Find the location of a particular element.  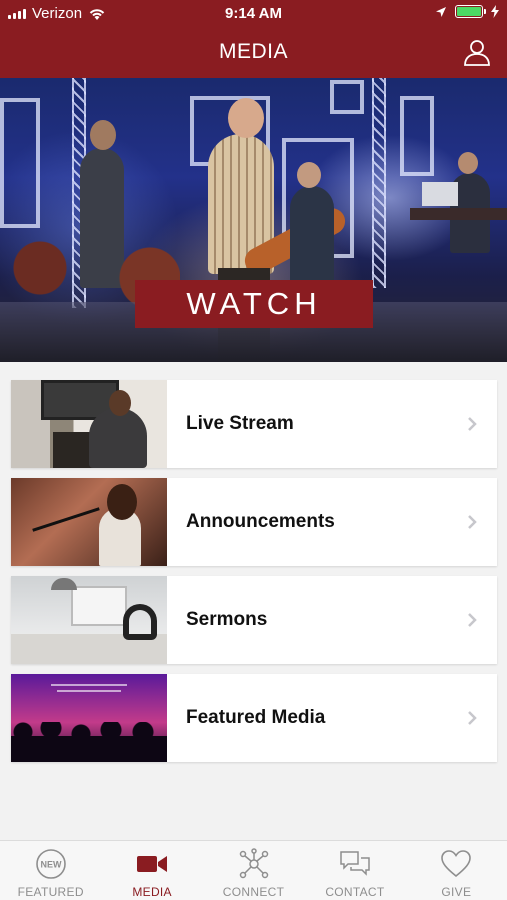

tab-bar: NEW FEATURED MEDIA CONNECT CONTACT GIVE is located at coordinates (253, 870).